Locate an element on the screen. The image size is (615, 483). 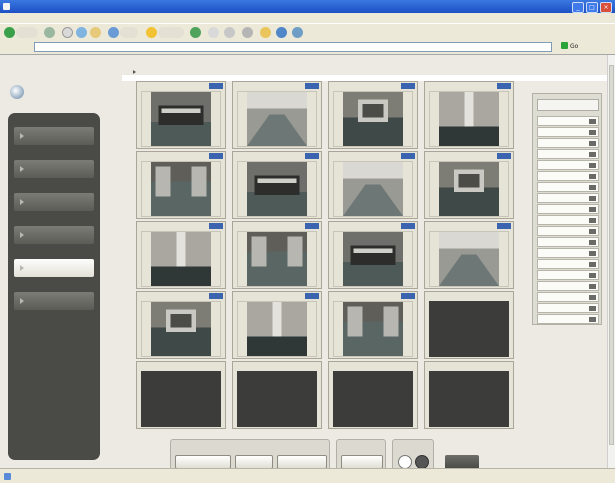
search-button is located at coordinates (129, 32).